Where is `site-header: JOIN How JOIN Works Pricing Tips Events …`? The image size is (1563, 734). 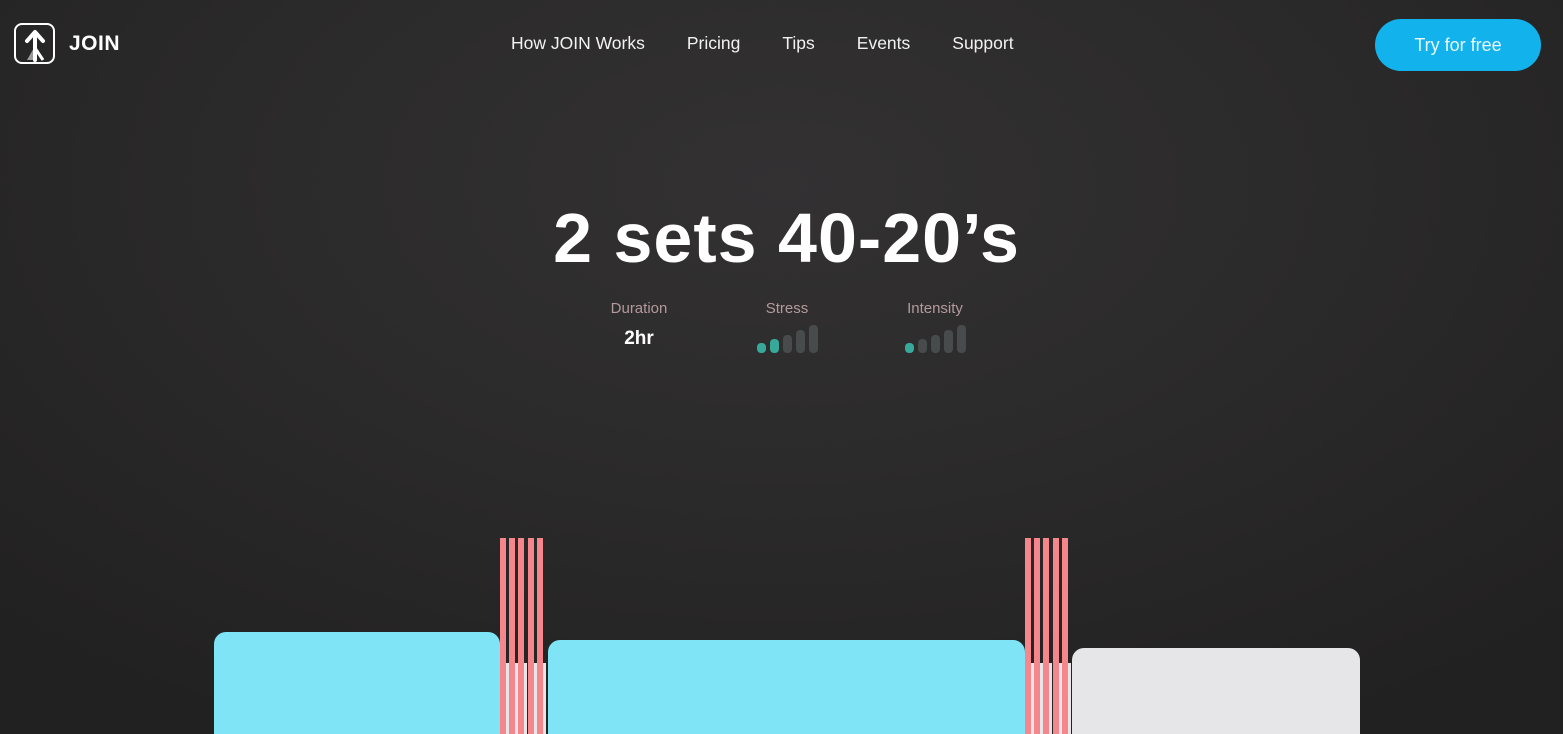
site-header: JOIN How JOIN Works Pricing Tips Events … is located at coordinates (781, 45).